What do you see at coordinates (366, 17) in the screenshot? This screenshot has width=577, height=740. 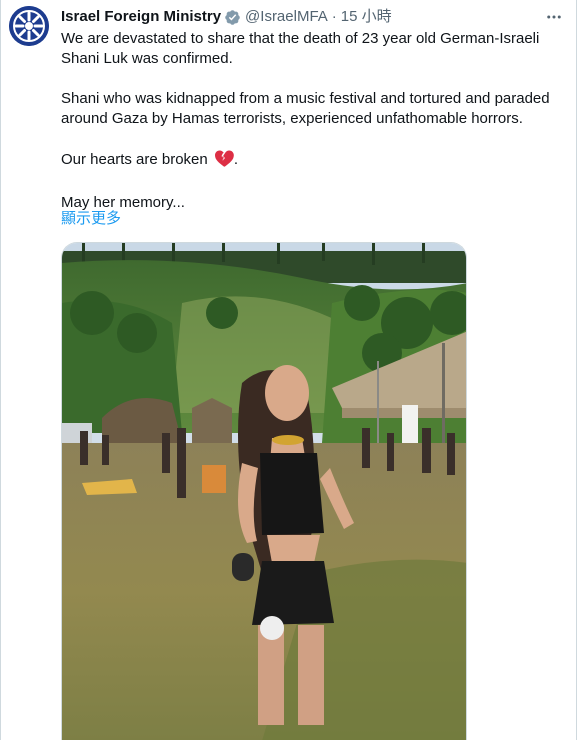 I see `timestamp: 15 小時` at bounding box center [366, 17].